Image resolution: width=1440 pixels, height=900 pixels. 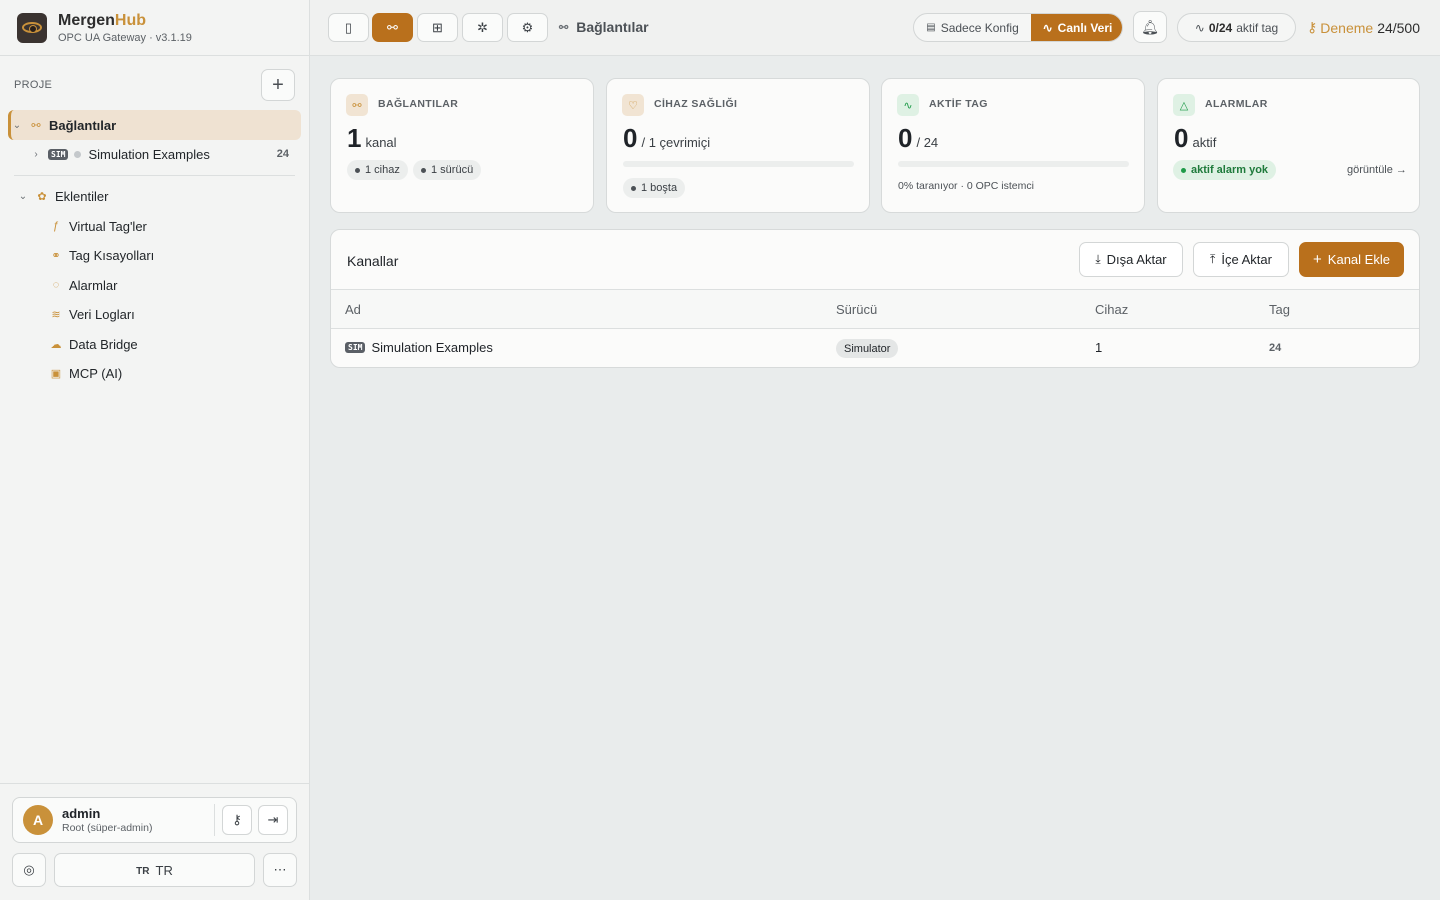 What do you see at coordinates (353, 309) in the screenshot?
I see `column-header-name: Ad` at bounding box center [353, 309].